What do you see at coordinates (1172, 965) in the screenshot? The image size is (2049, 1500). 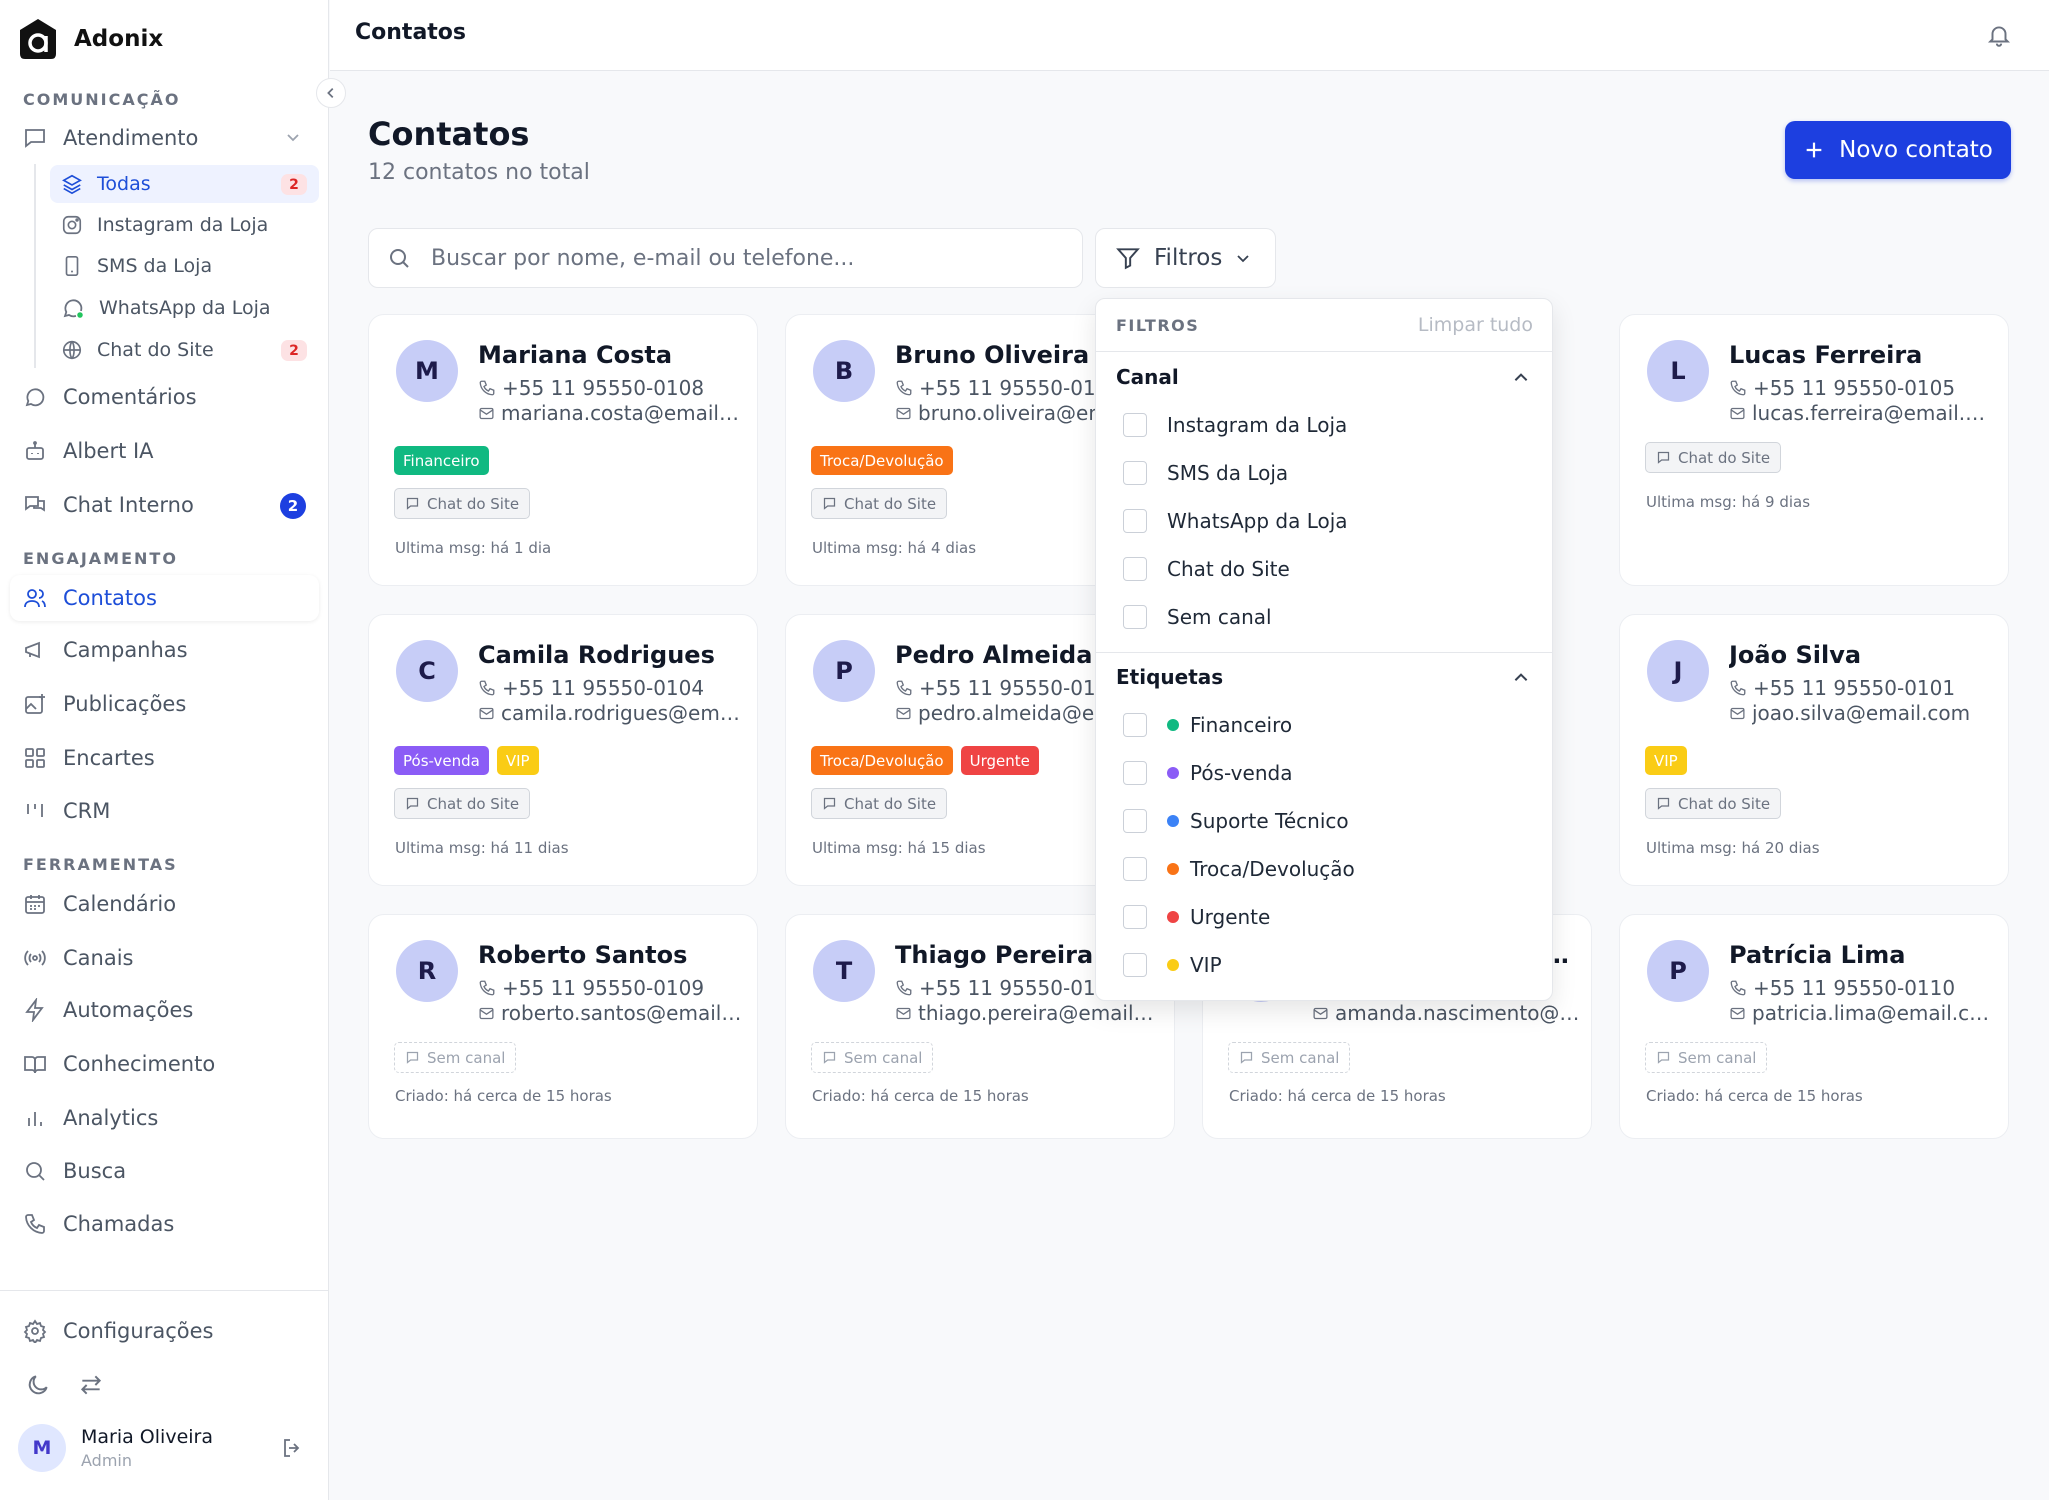 I see `filter-option-etiqueta: VIP` at bounding box center [1172, 965].